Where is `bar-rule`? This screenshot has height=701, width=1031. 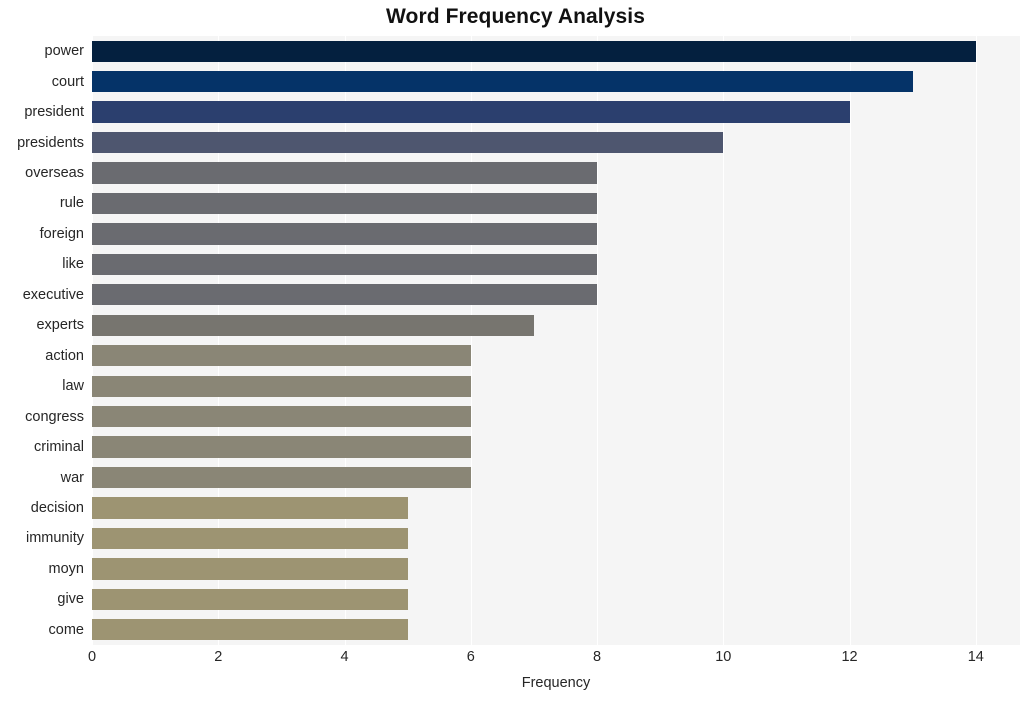
bar-rule is located at coordinates (345, 203).